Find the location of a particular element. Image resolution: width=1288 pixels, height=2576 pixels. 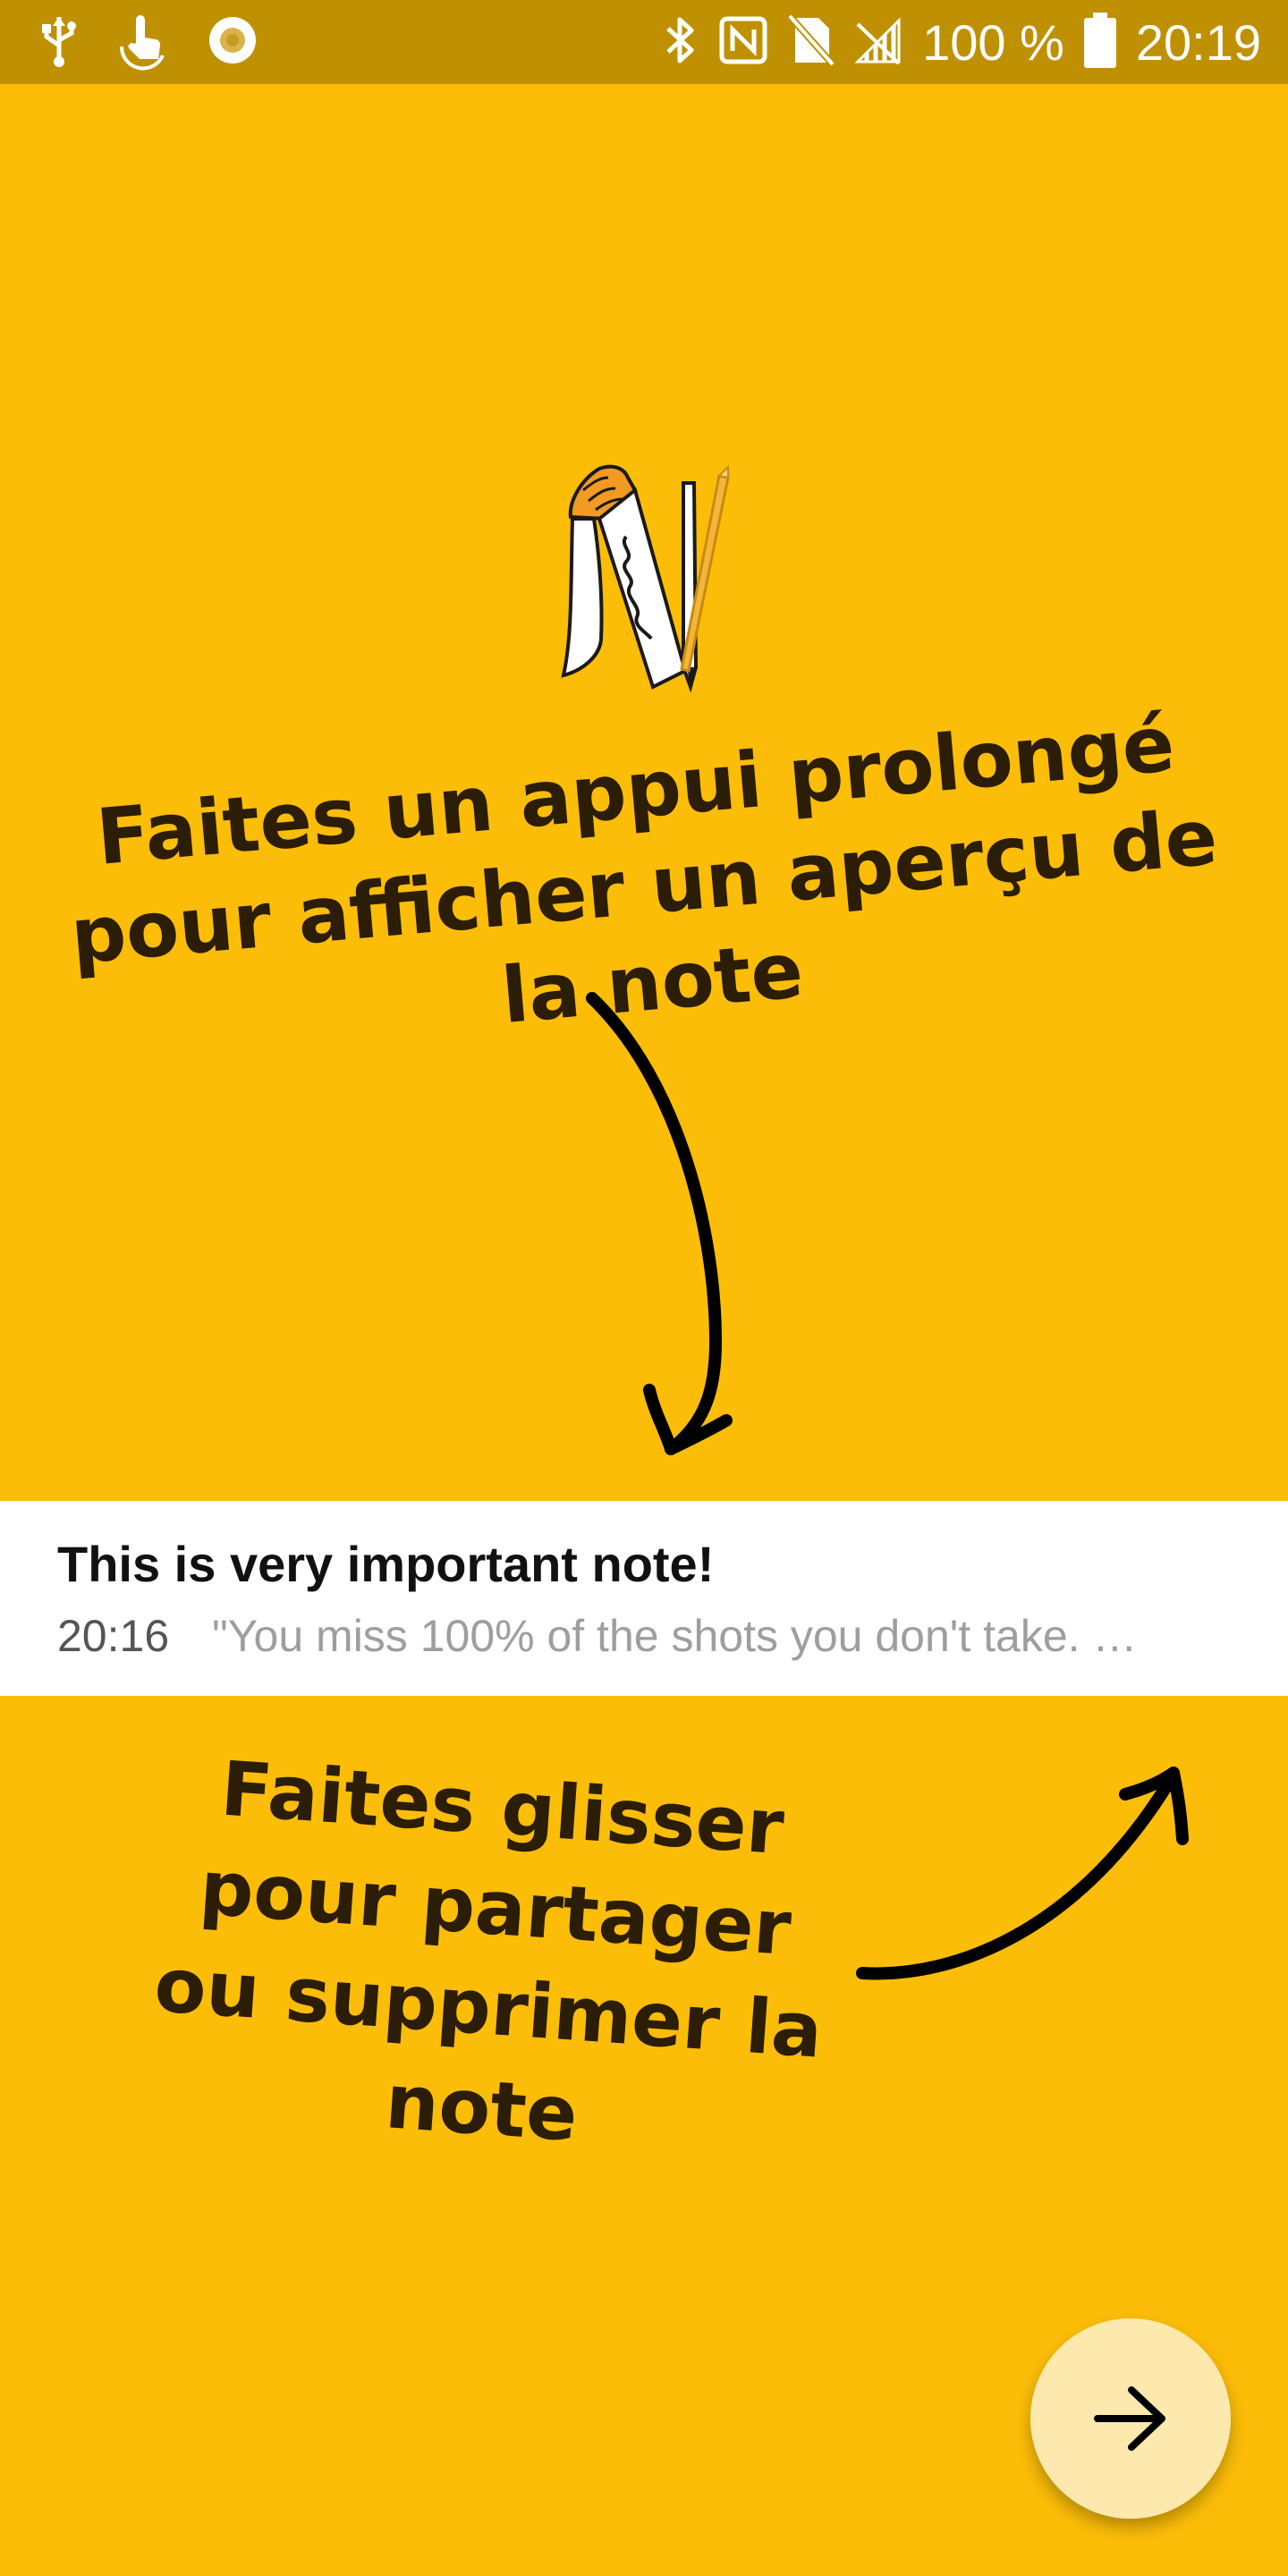

arrow-down-icon is located at coordinates (659, 1223).